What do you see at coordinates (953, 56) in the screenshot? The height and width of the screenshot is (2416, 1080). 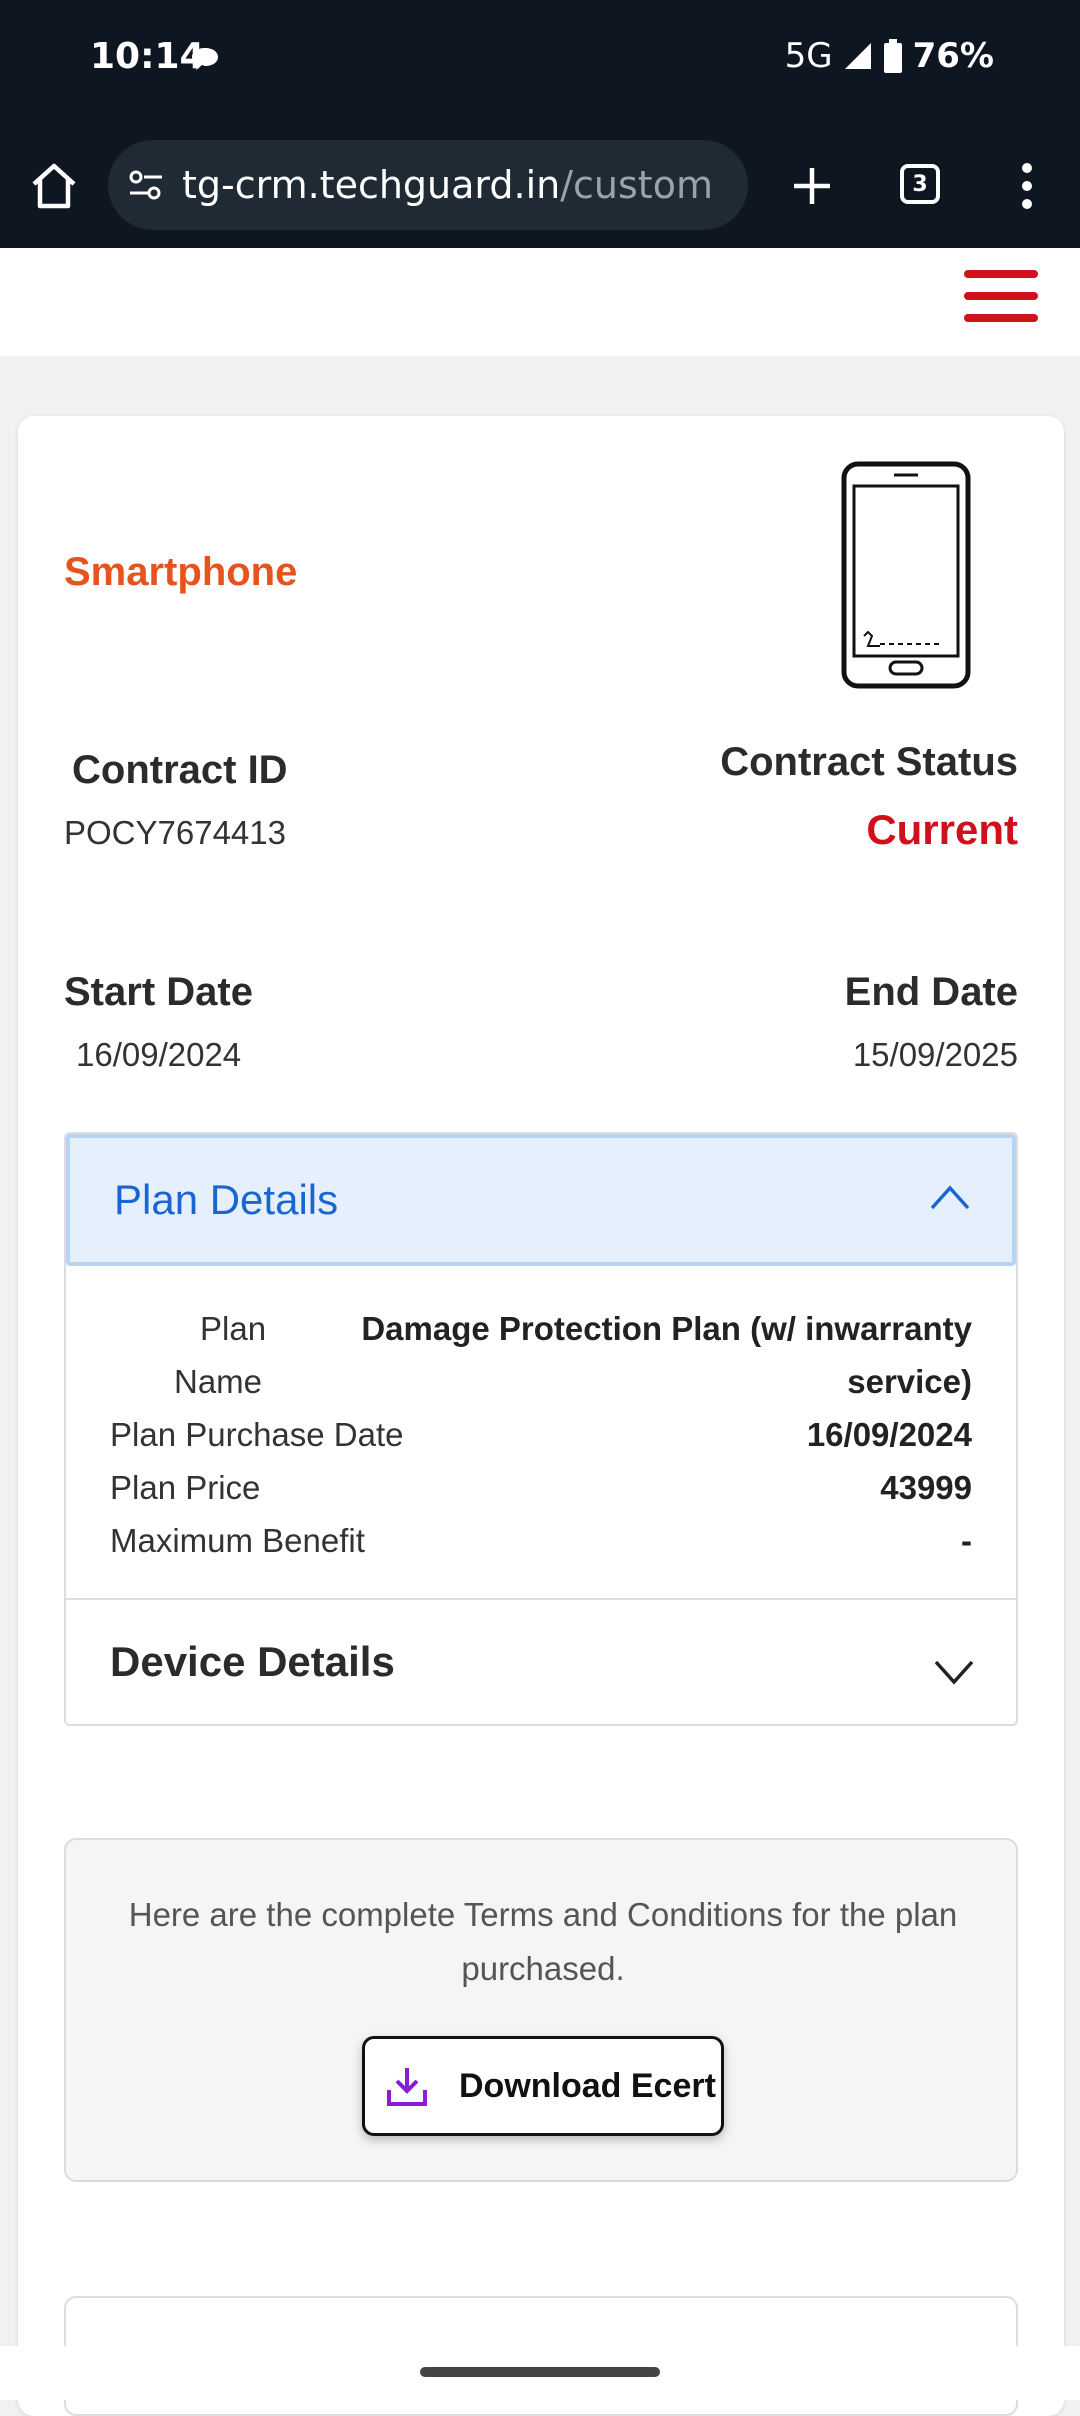 I see `battery-percent: 76%` at bounding box center [953, 56].